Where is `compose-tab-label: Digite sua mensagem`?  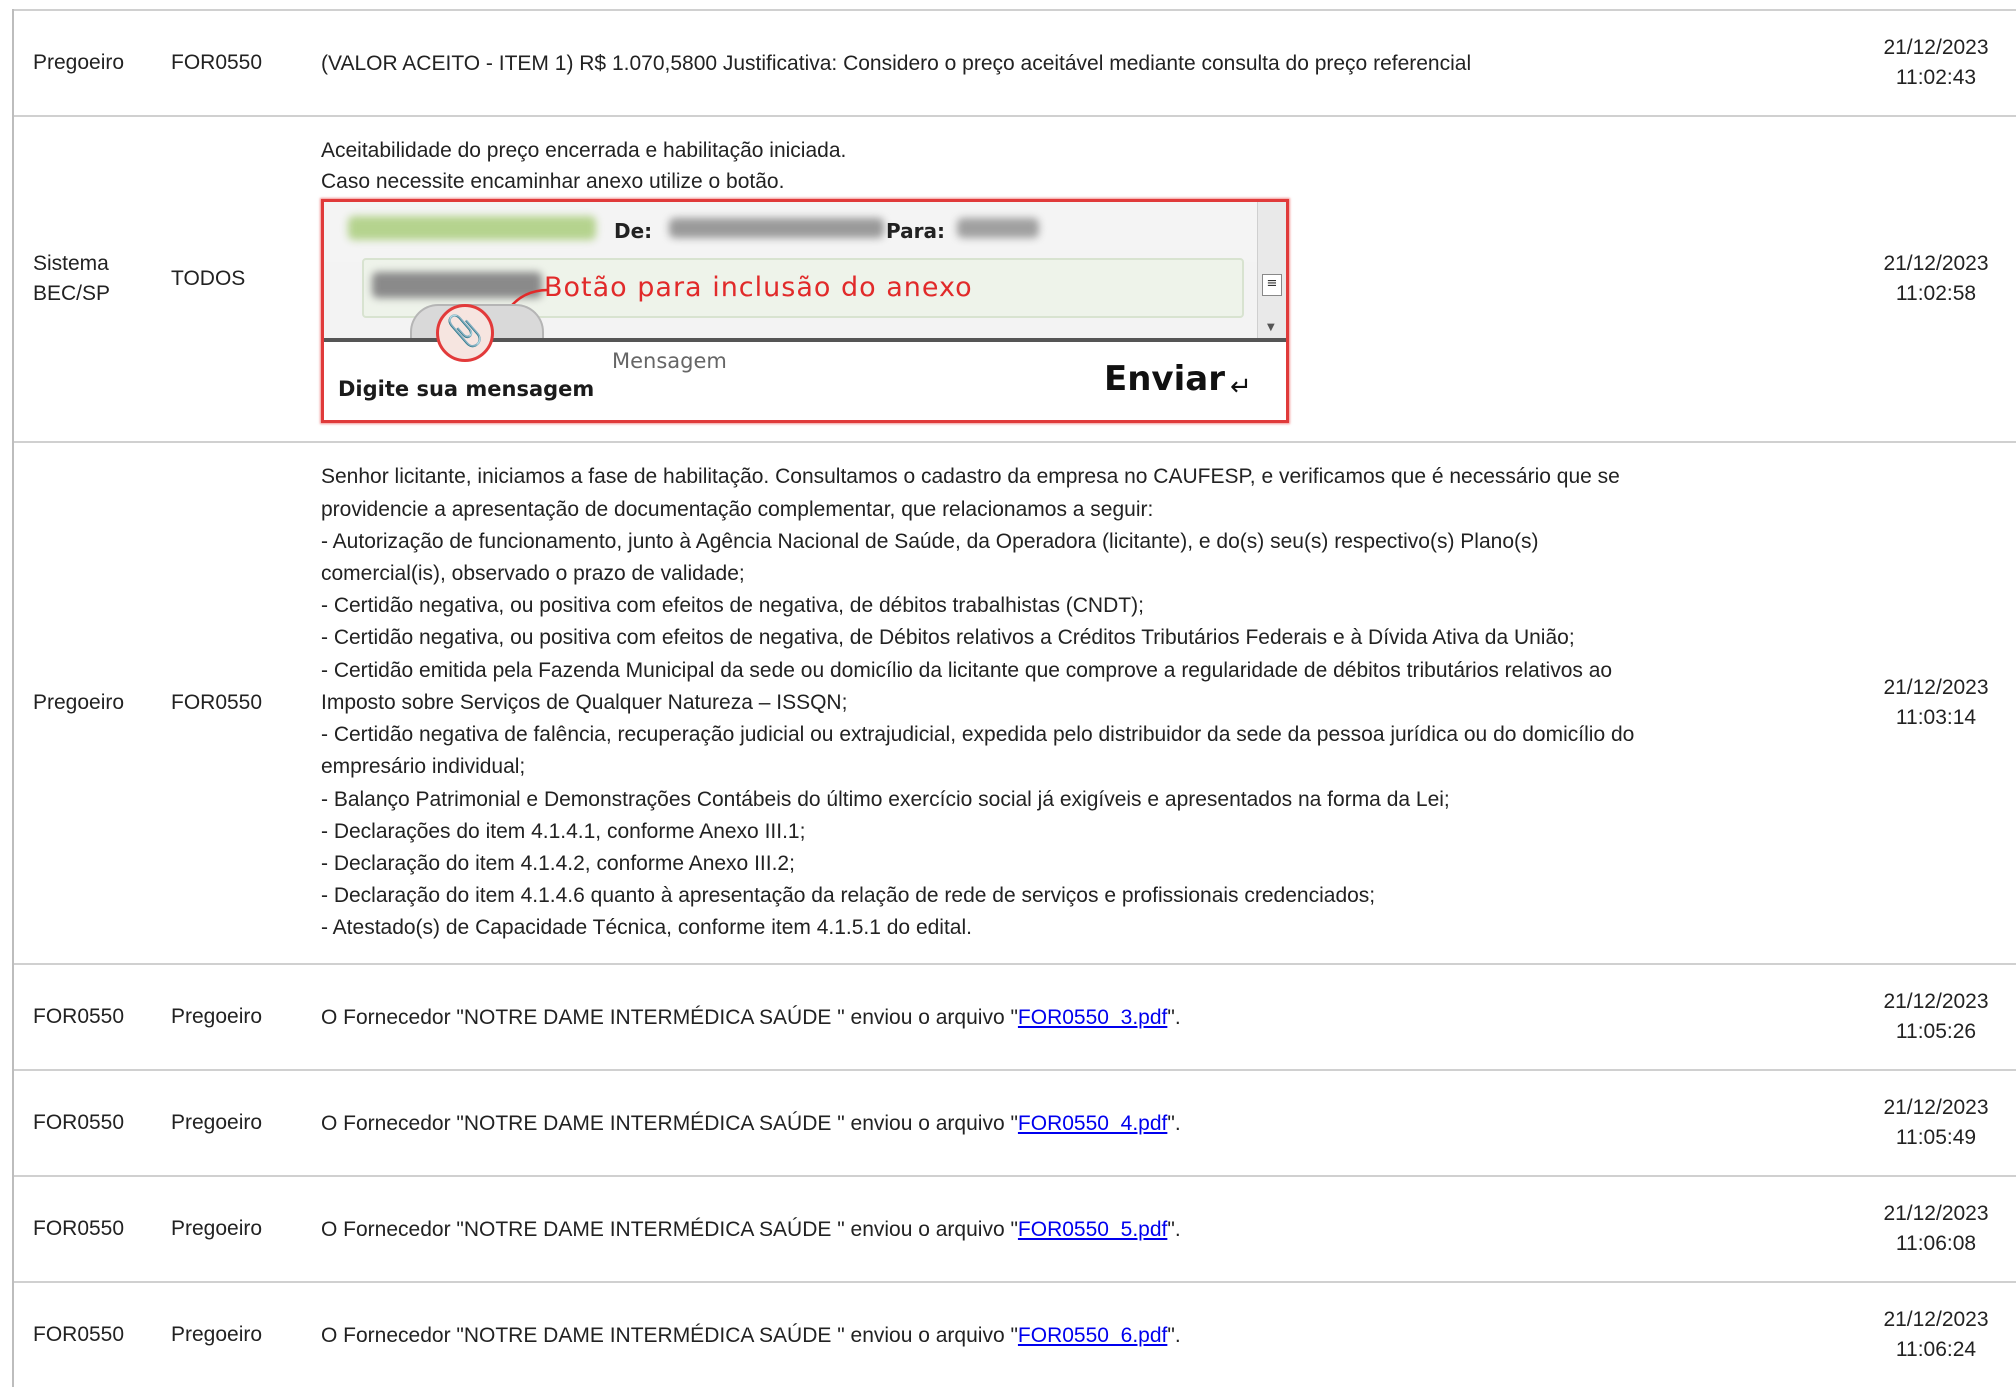
compose-tab-label: Digite sua mensagem is located at coordinates (466, 389).